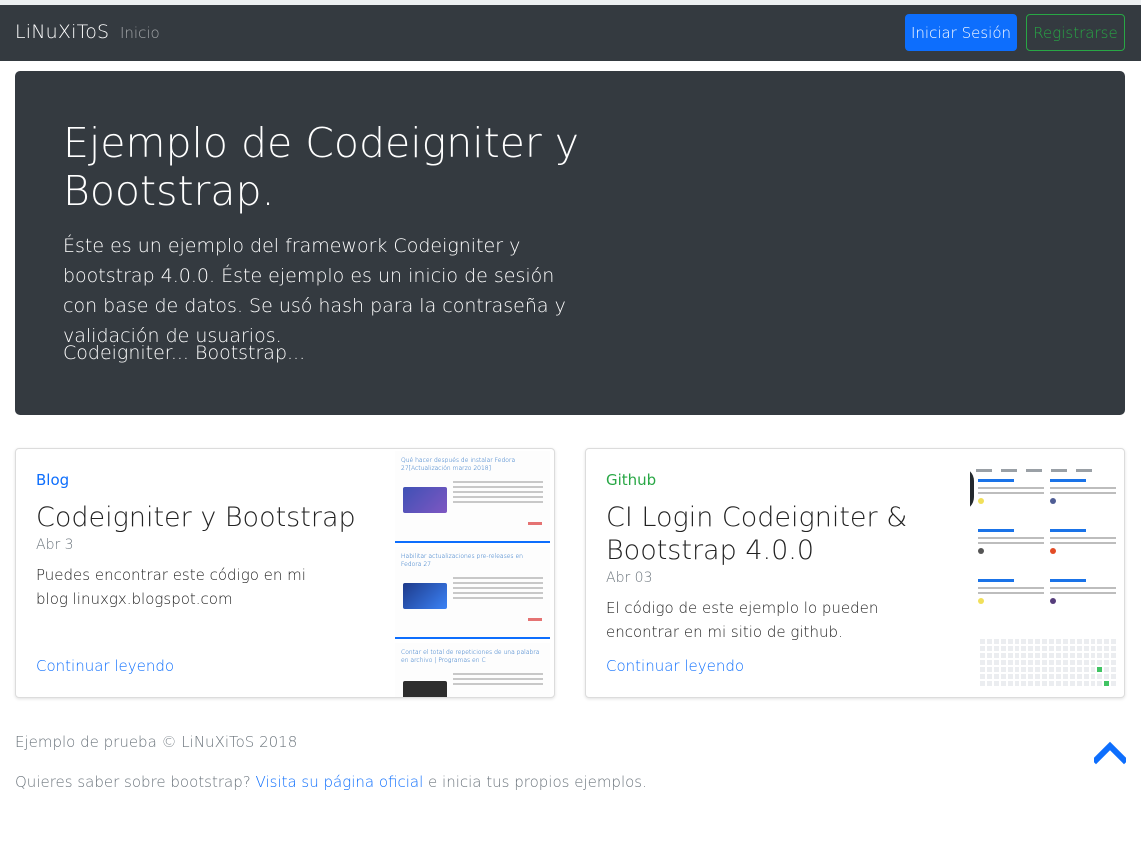  I want to click on login-button: Iniciar Sesión, so click(961, 32).